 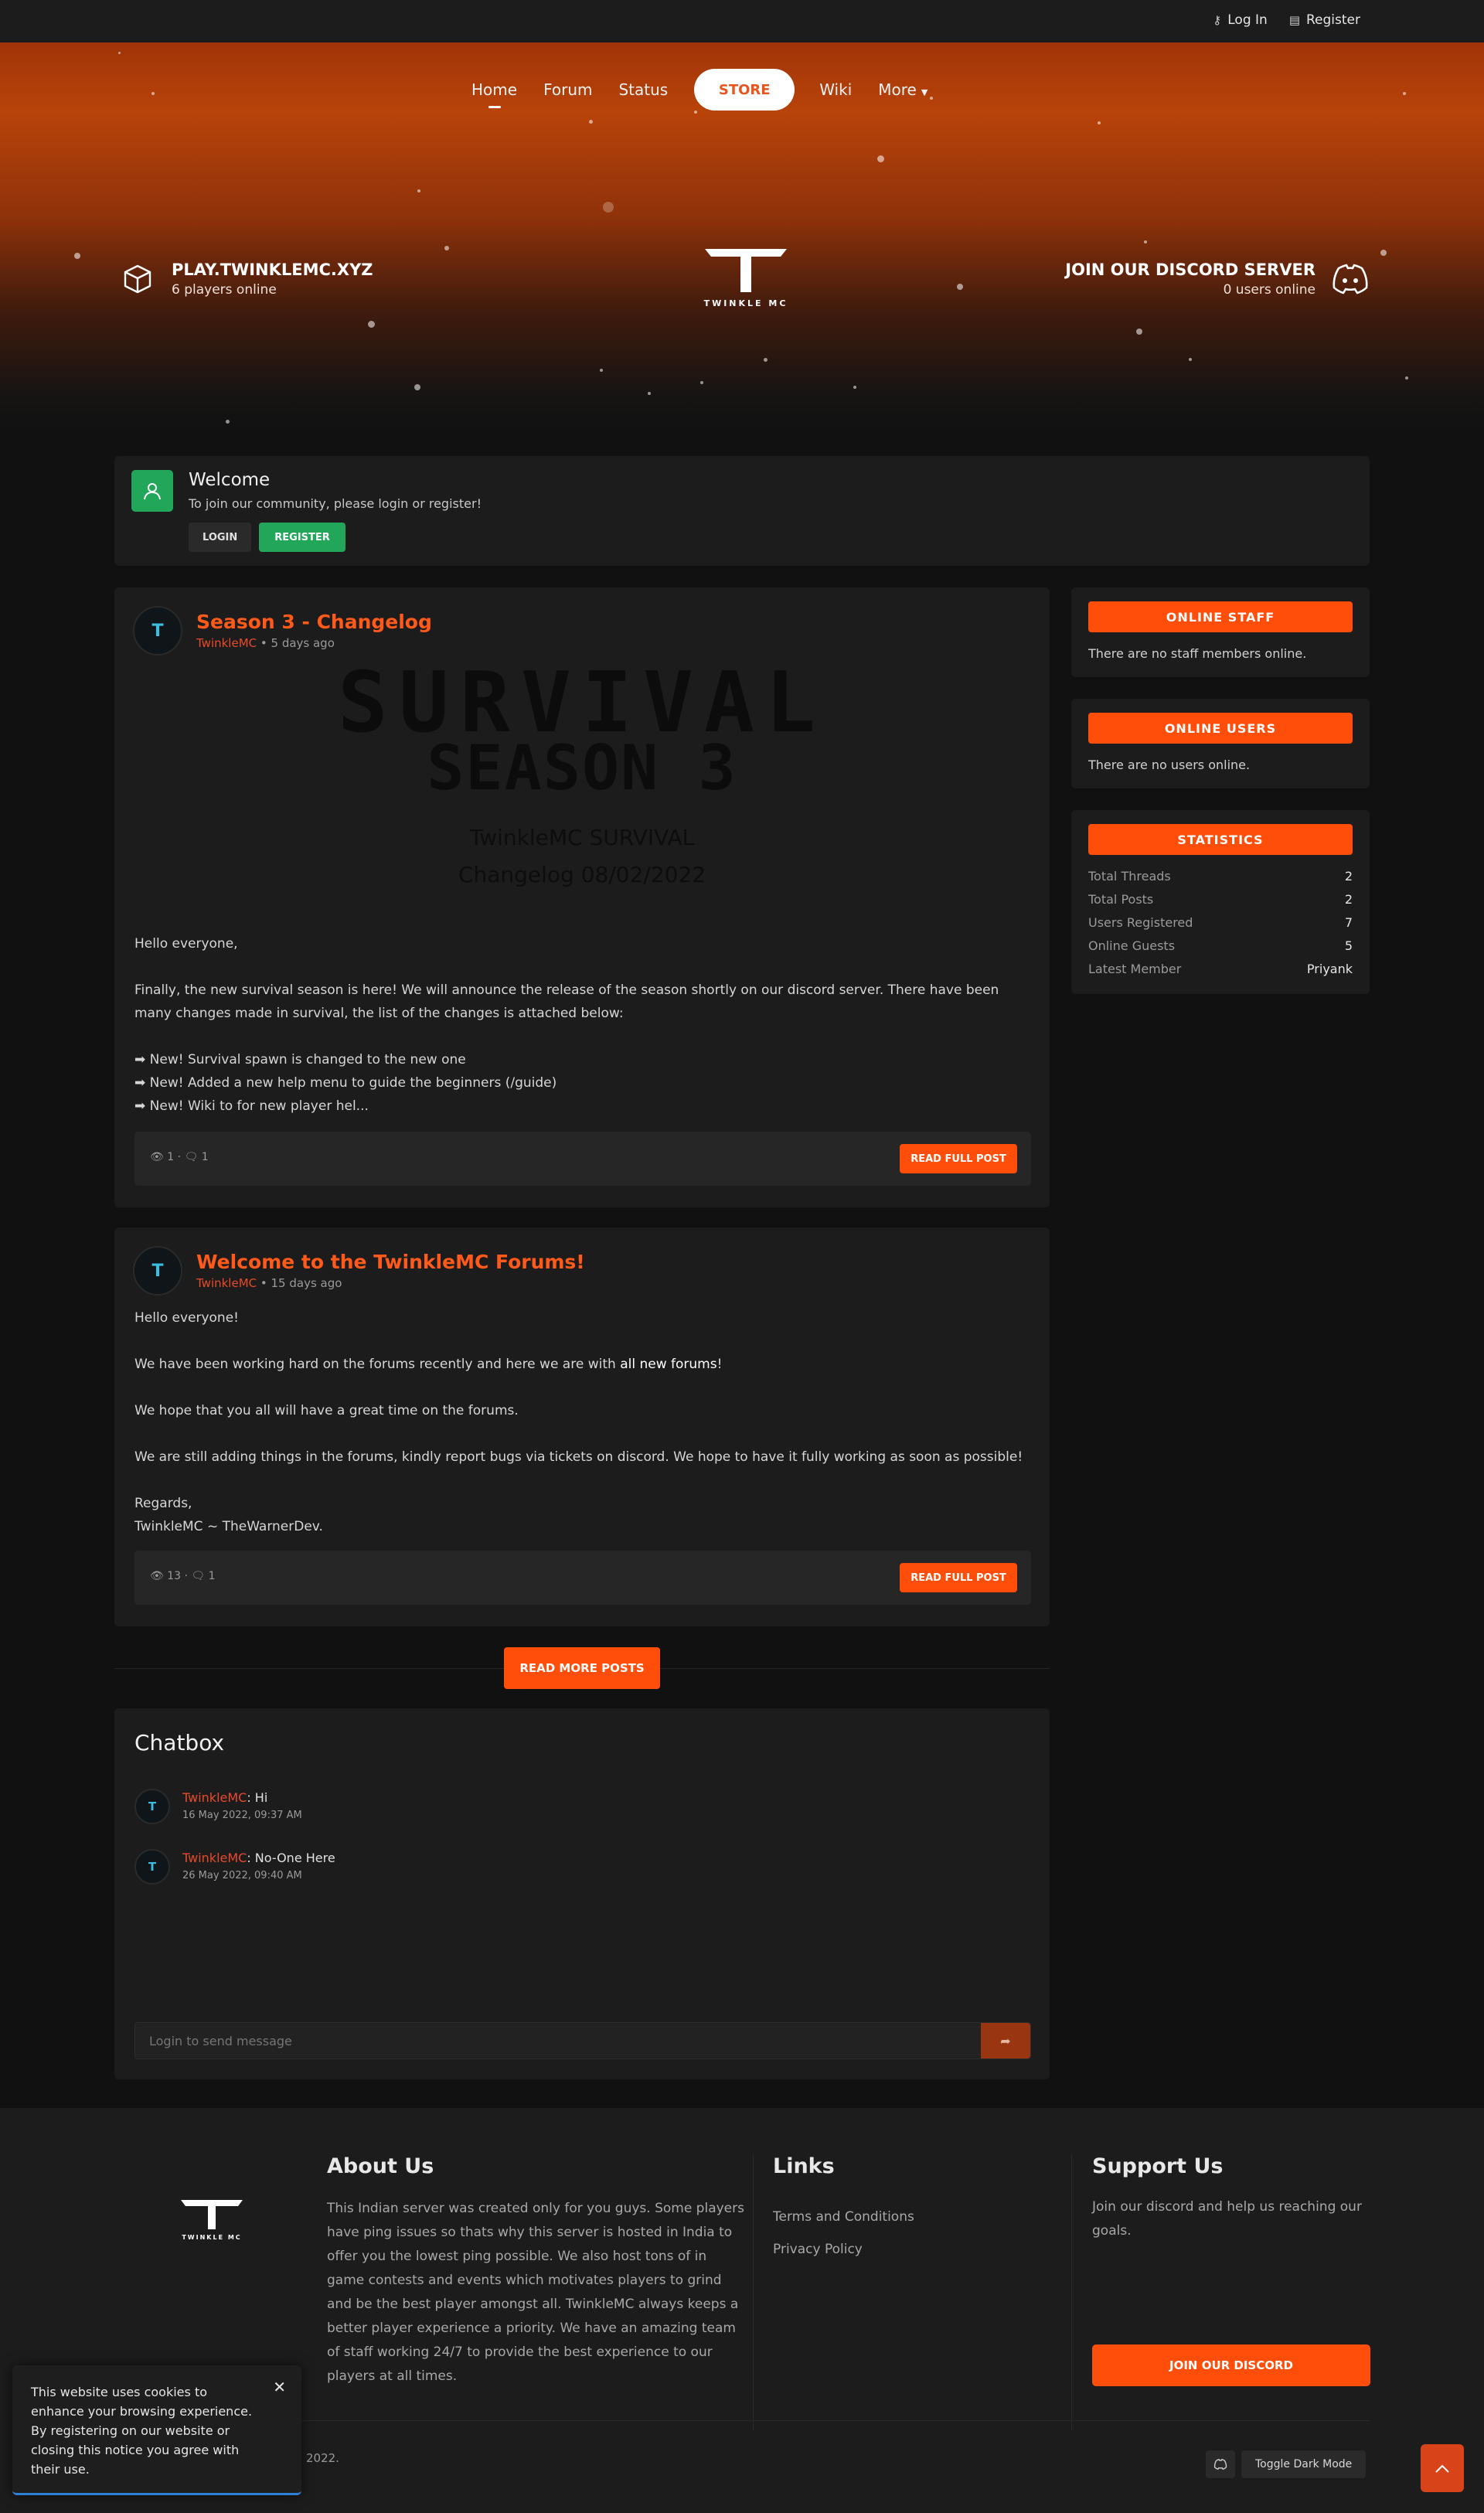 I want to click on auth-links: ⚷ Log In ▤ Register, so click(x=1286, y=20).